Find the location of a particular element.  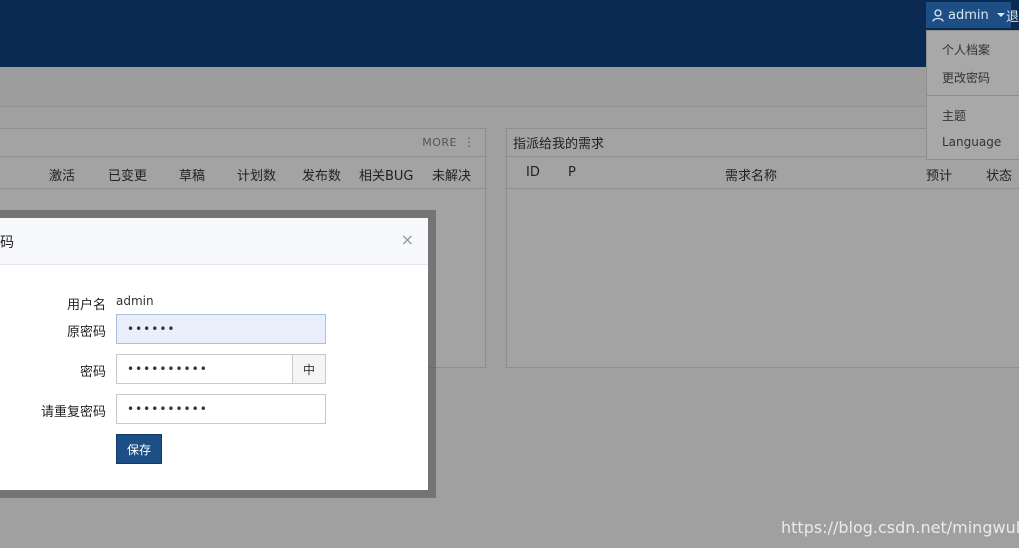

username-row: 用户名 admin is located at coordinates (214, 302).